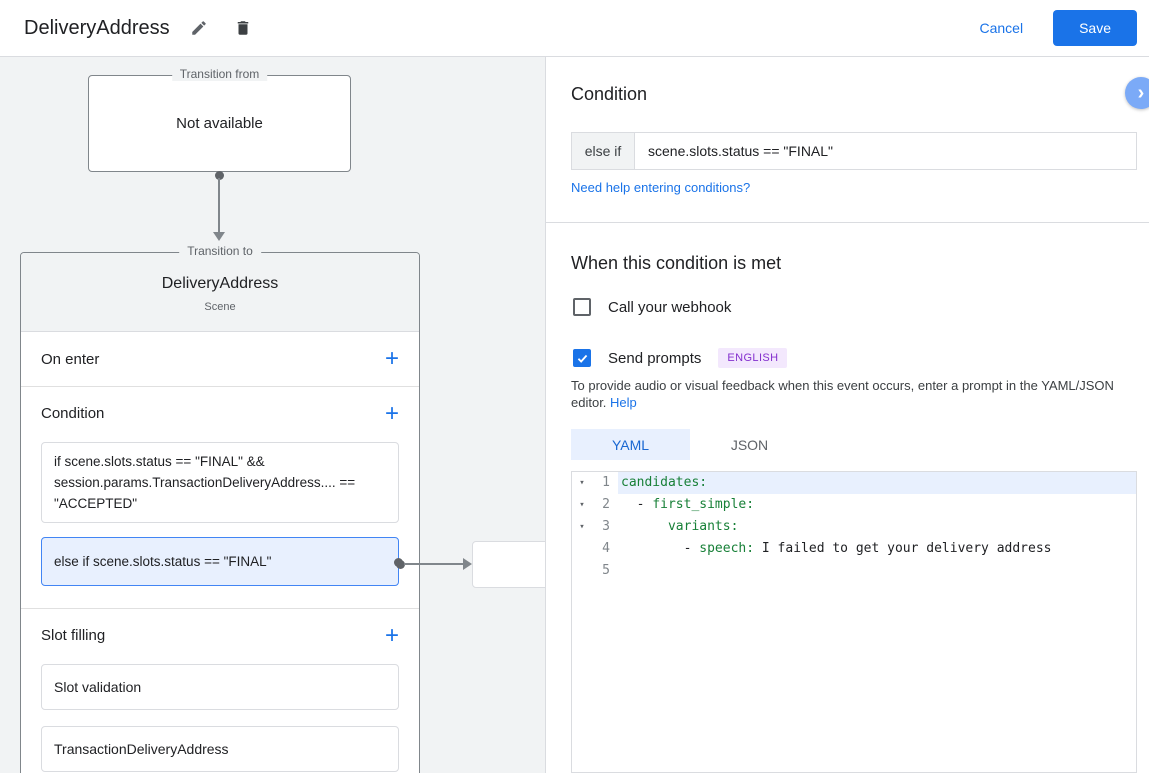  Describe the element at coordinates (630, 444) in the screenshot. I see `tab-yaml: YAML` at that location.